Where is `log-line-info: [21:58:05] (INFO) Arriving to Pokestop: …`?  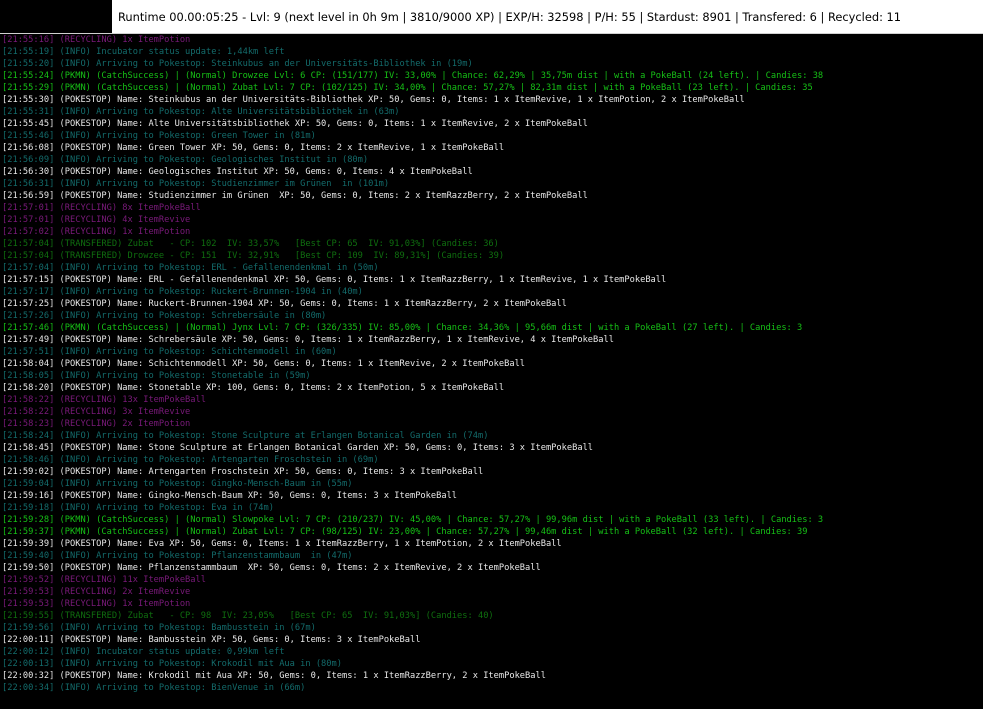
log-line-info: [21:58:05] (INFO) Arriving to Pokestop: … is located at coordinates (156, 376).